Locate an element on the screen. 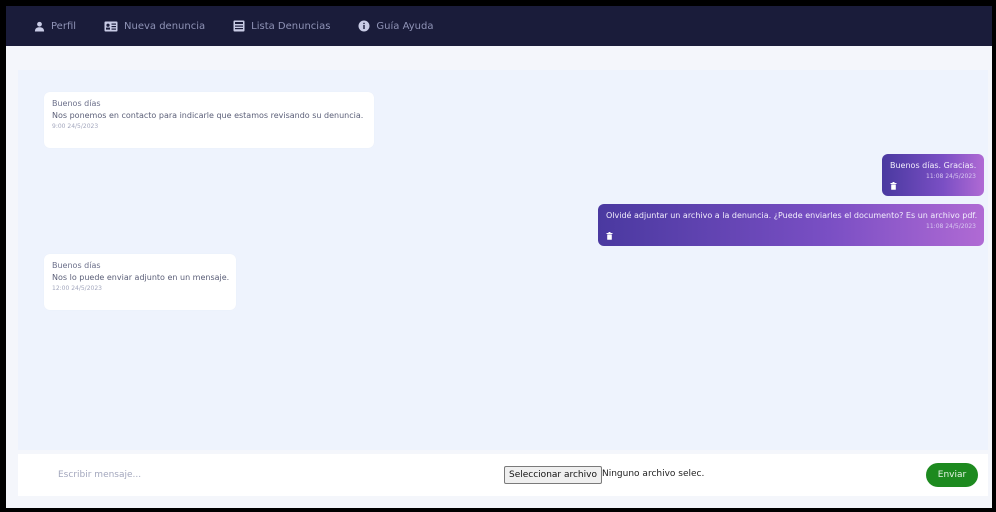  nav-label-nueva-denuncia: Nueva denuncia is located at coordinates (165, 26).